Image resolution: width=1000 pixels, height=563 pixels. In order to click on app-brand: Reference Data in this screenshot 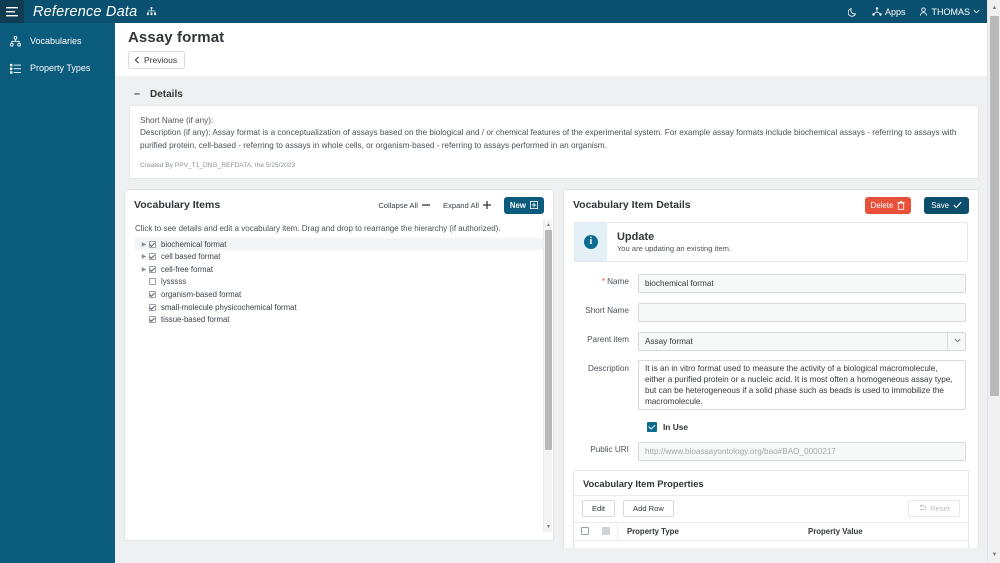, I will do `click(94, 12)`.